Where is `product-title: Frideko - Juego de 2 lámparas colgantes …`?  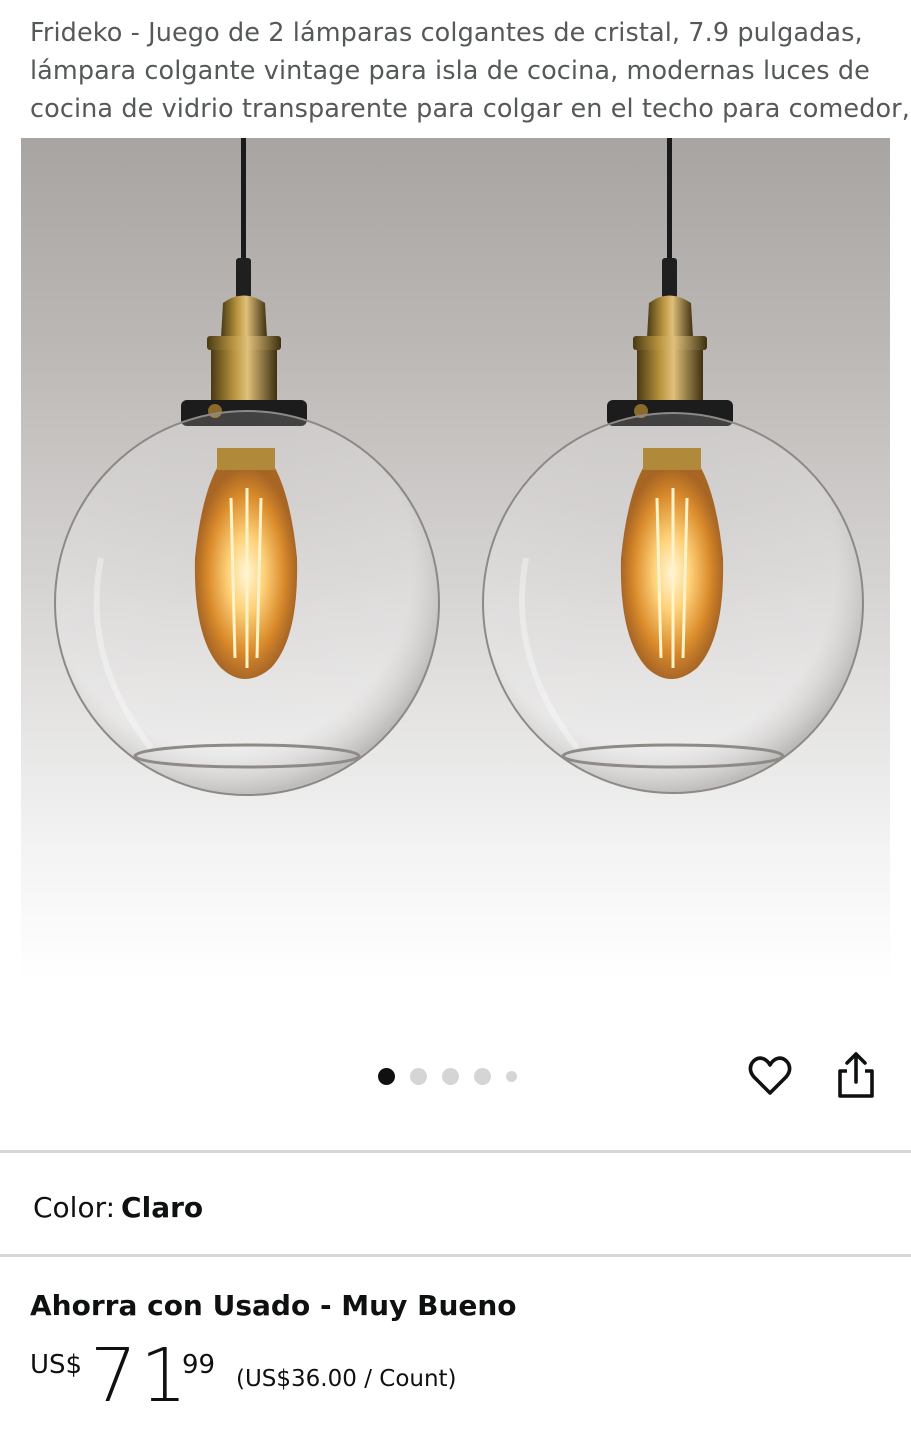 product-title: Frideko - Juego de 2 lámparas colgantes … is located at coordinates (470, 71).